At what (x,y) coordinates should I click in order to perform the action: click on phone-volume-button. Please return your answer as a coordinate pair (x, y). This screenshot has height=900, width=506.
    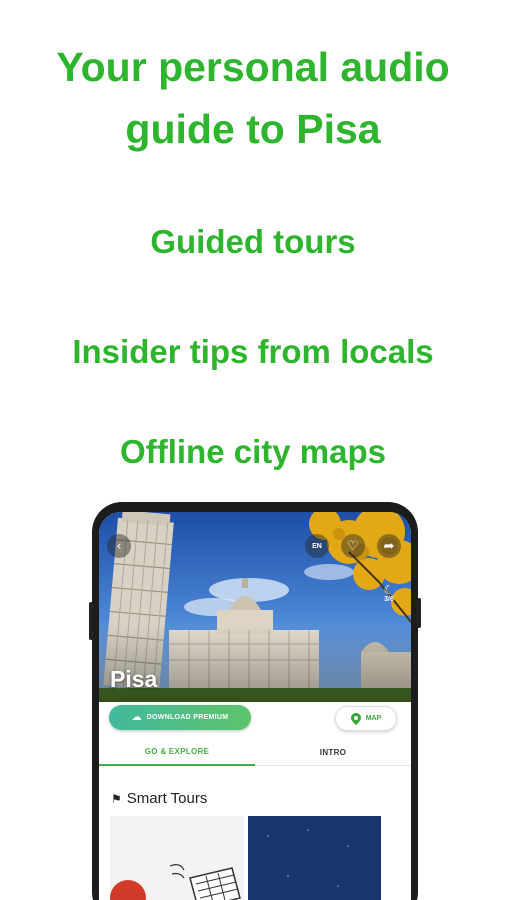
    Looking at the image, I should click on (91, 621).